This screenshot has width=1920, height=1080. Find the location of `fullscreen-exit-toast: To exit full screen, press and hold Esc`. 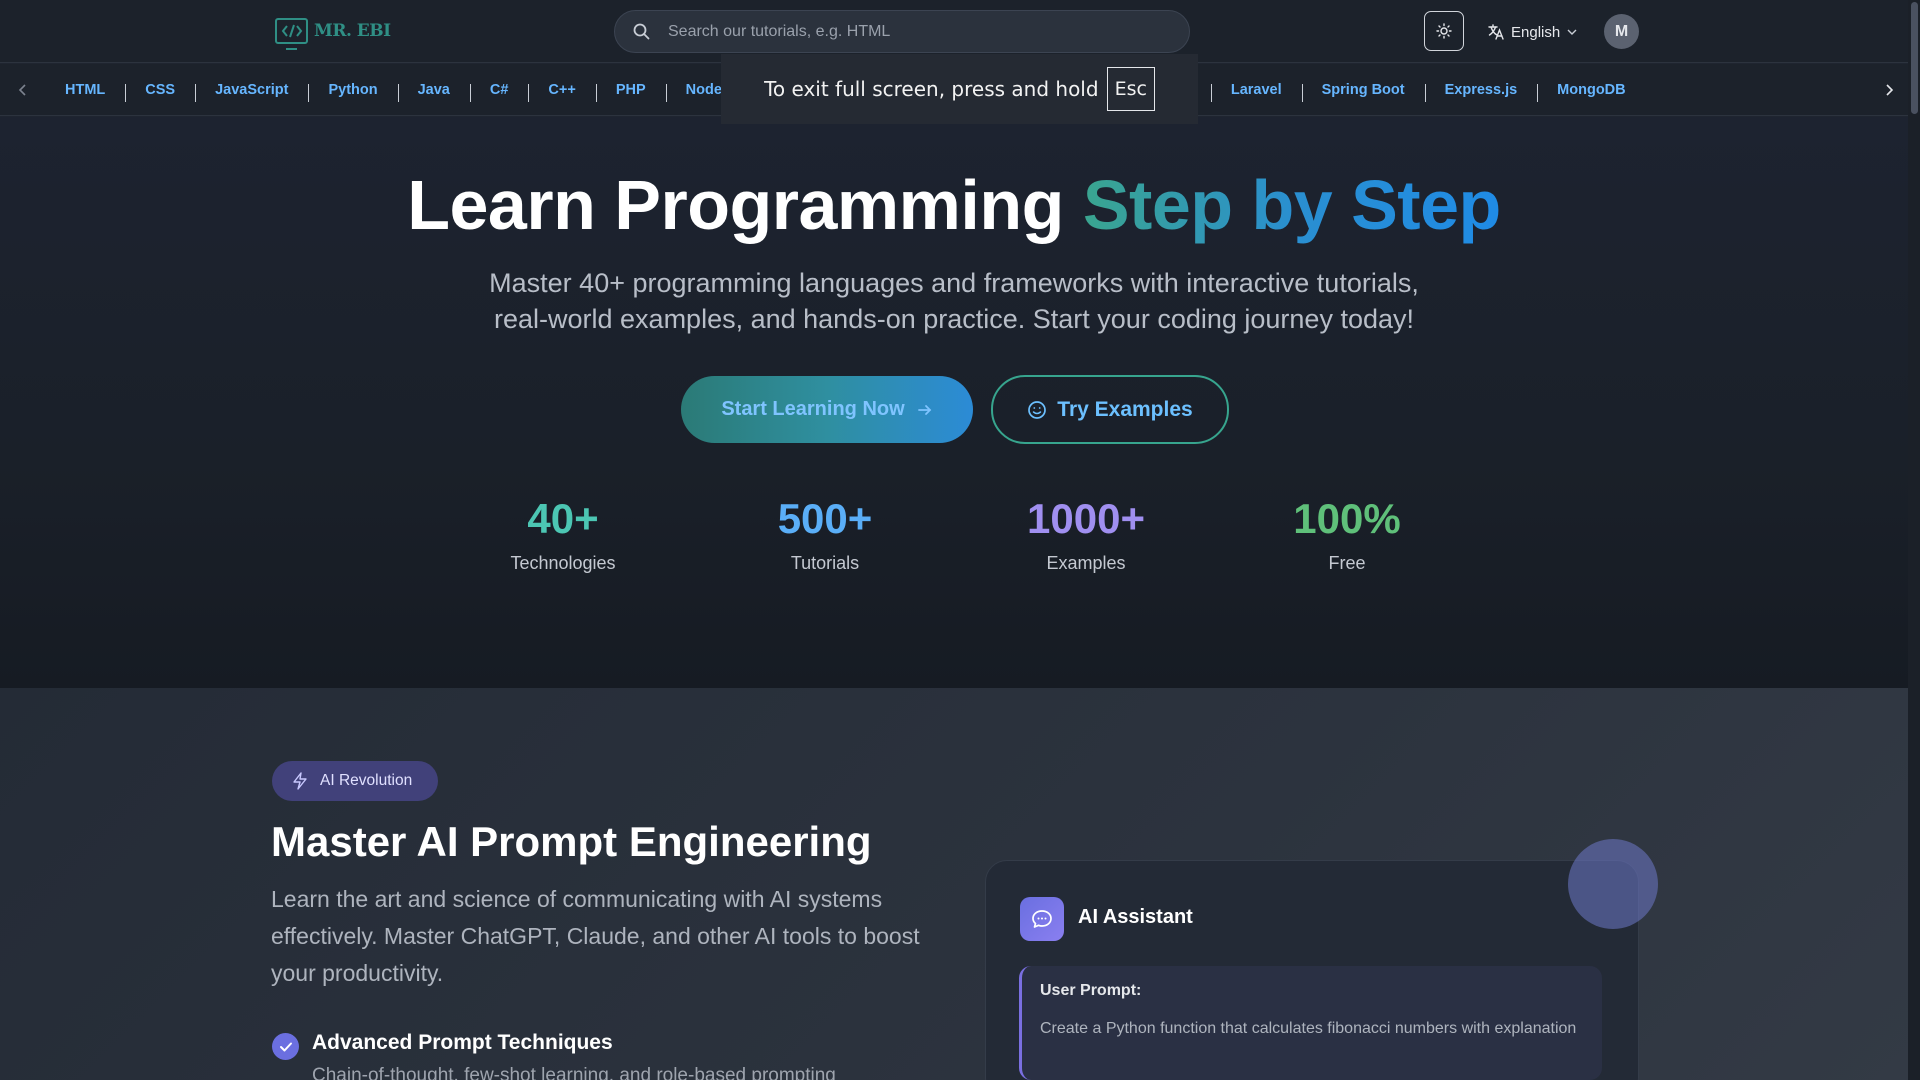

fullscreen-exit-toast: To exit full screen, press and hold Esc is located at coordinates (959, 89).